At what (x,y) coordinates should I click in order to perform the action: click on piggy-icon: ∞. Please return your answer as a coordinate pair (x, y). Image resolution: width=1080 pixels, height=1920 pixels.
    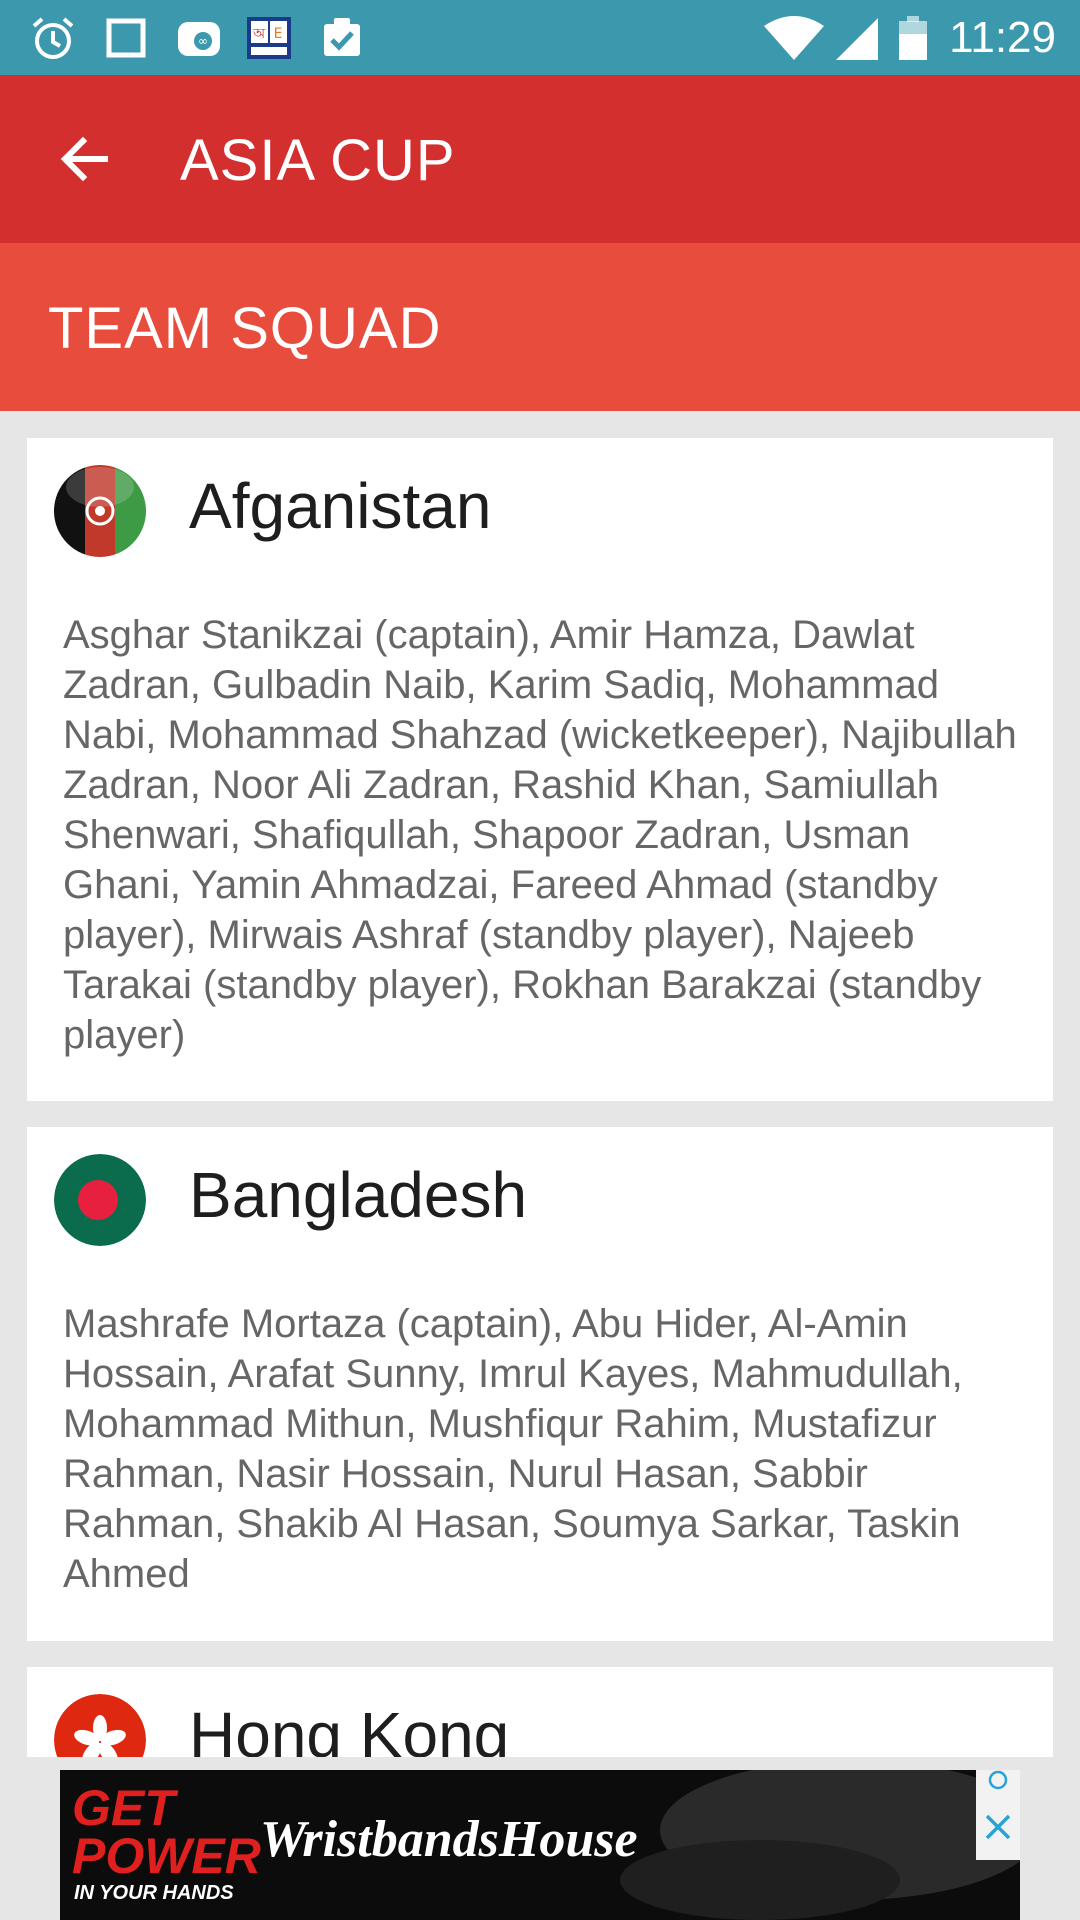
    Looking at the image, I should click on (199, 39).